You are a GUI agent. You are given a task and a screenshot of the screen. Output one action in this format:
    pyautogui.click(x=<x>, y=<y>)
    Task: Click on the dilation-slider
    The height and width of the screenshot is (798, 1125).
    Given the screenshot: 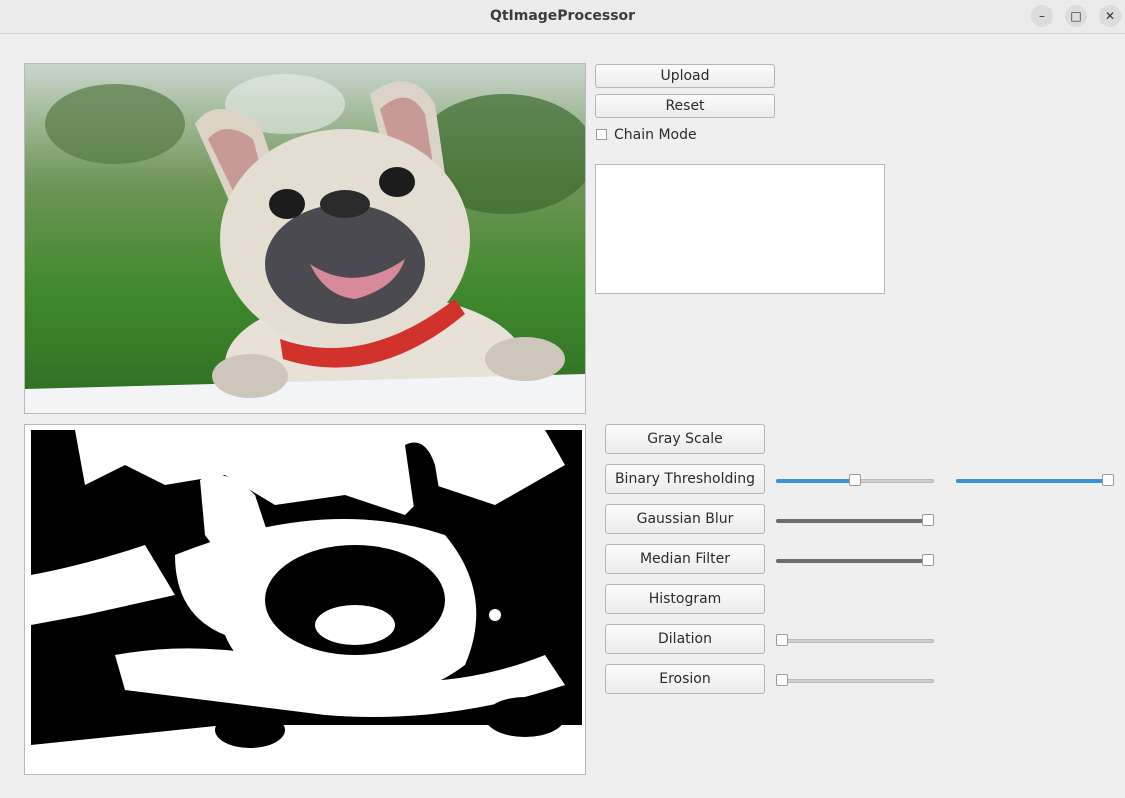 What is the action you would take?
    pyautogui.click(x=855, y=641)
    